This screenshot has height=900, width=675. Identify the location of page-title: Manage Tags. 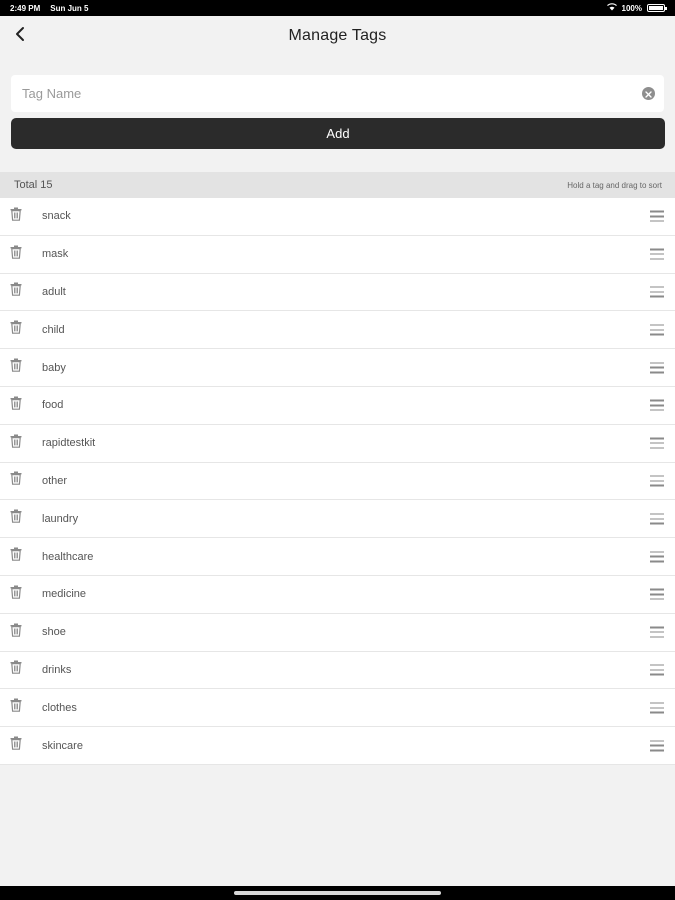
(337, 35).